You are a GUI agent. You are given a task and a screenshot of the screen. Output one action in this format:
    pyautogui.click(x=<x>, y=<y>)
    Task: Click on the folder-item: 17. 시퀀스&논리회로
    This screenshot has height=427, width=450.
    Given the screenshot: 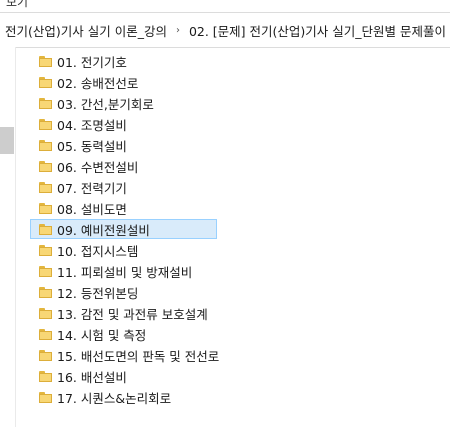 What is the action you would take?
    pyautogui.click(x=123, y=397)
    